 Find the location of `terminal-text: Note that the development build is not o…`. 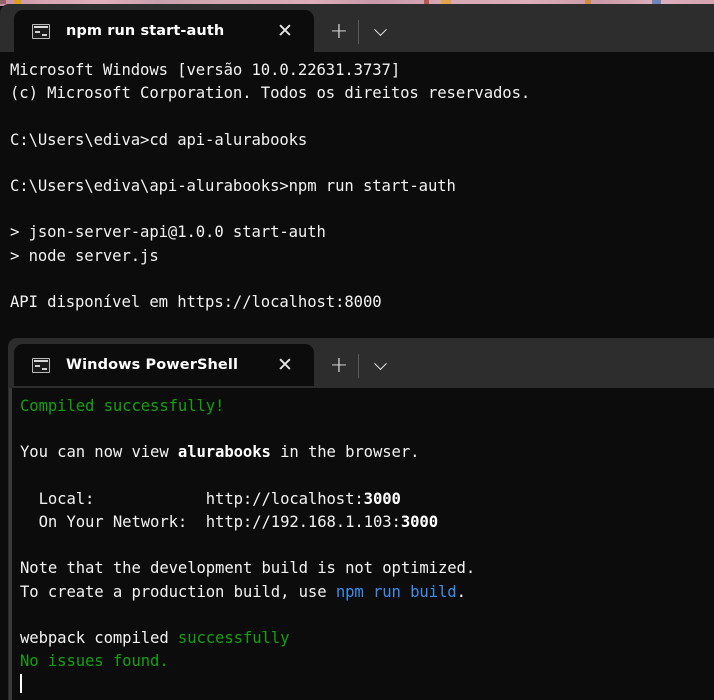

terminal-text: Note that the development build is not o… is located at coordinates (248, 568).